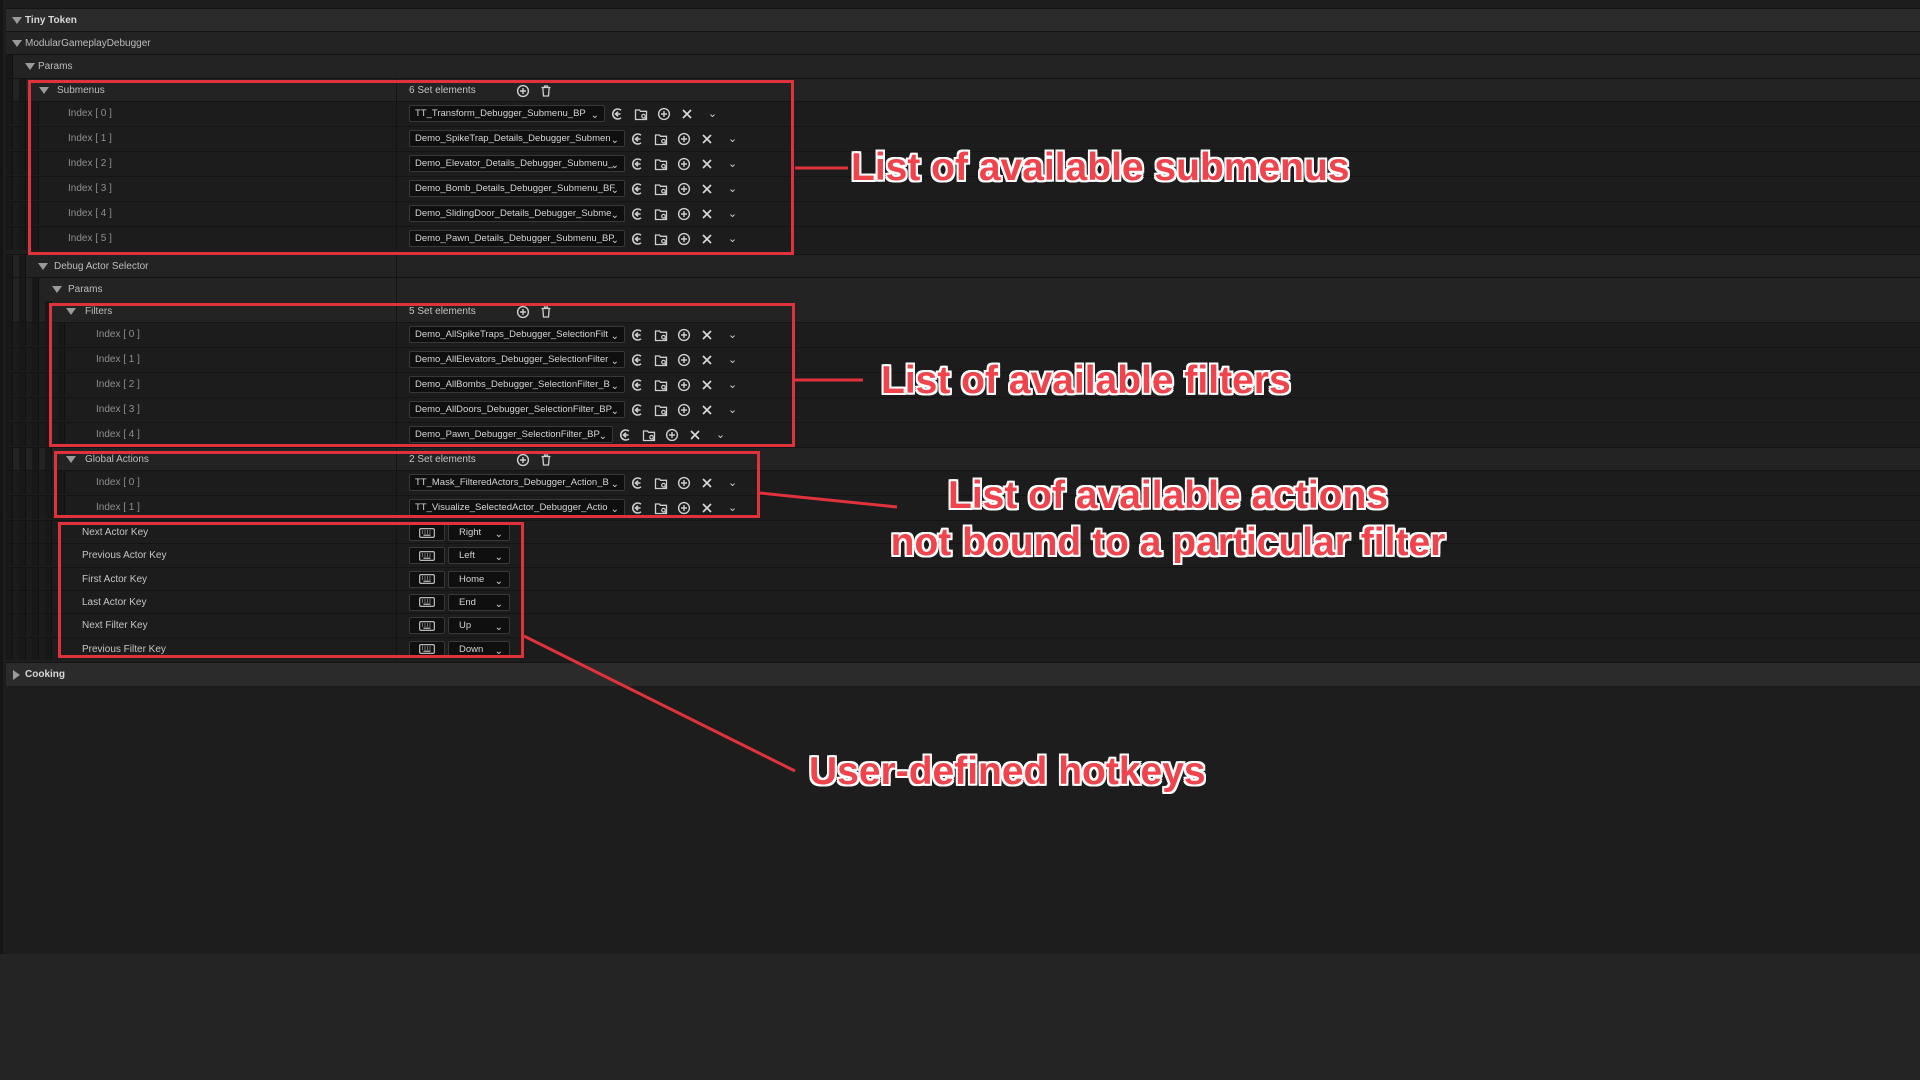 The height and width of the screenshot is (1080, 1920). What do you see at coordinates (963, 289) in the screenshot?
I see `group-params-selector: Params` at bounding box center [963, 289].